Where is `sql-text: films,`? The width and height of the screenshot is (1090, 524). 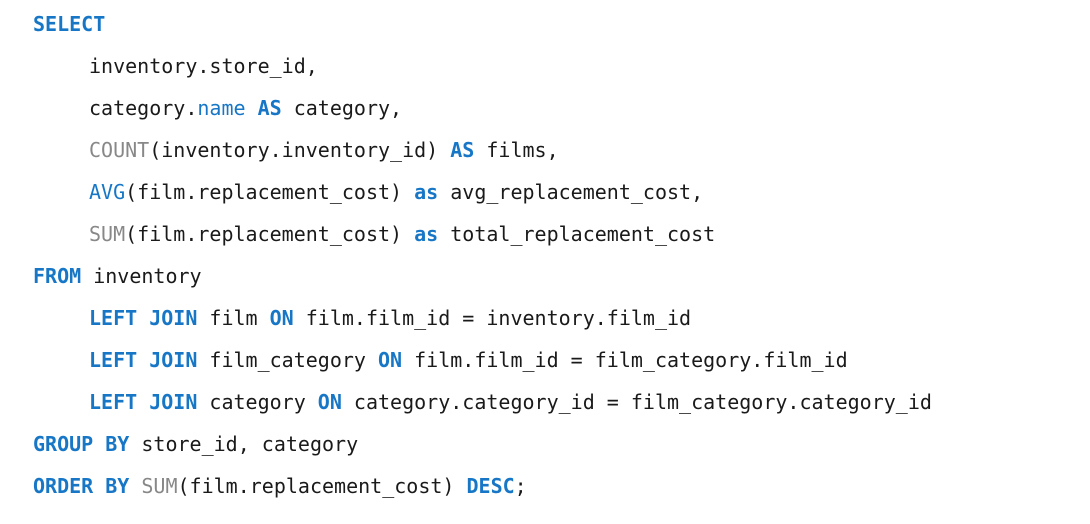
sql-text: films, is located at coordinates (516, 150).